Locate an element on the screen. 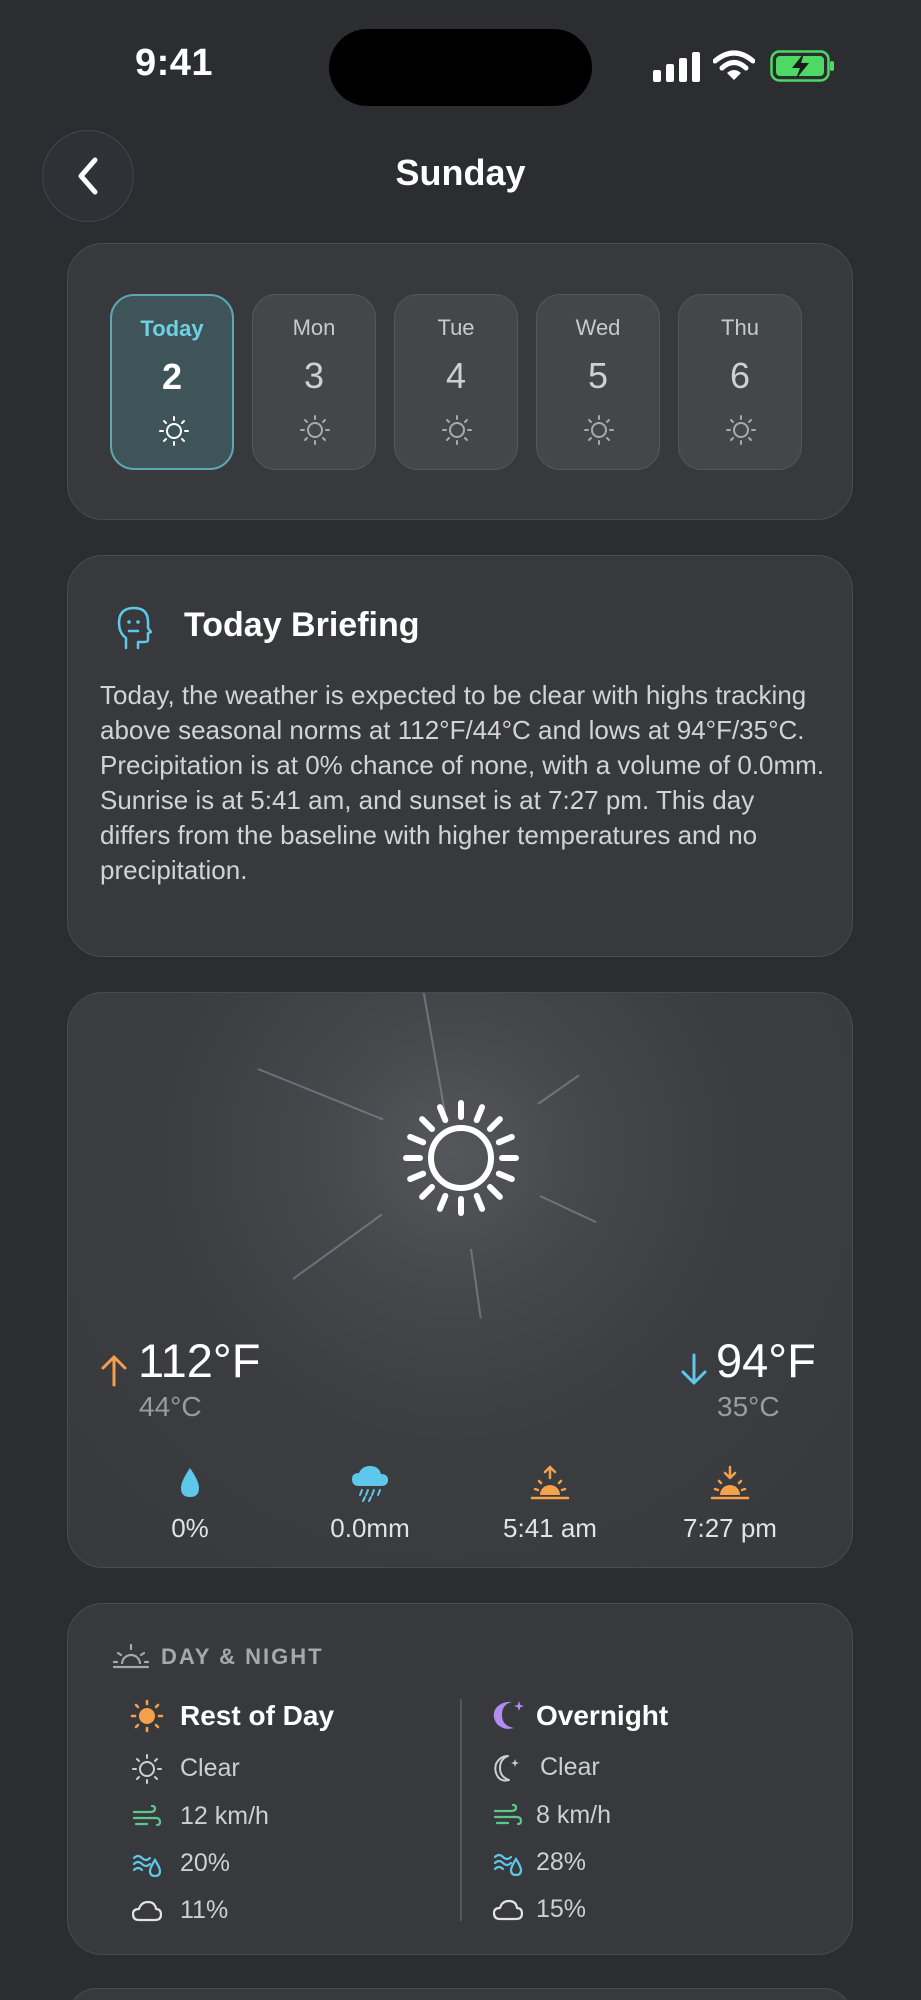 This screenshot has height=2000, width=921. day-night-title: DAY & NIGHT is located at coordinates (242, 1656).